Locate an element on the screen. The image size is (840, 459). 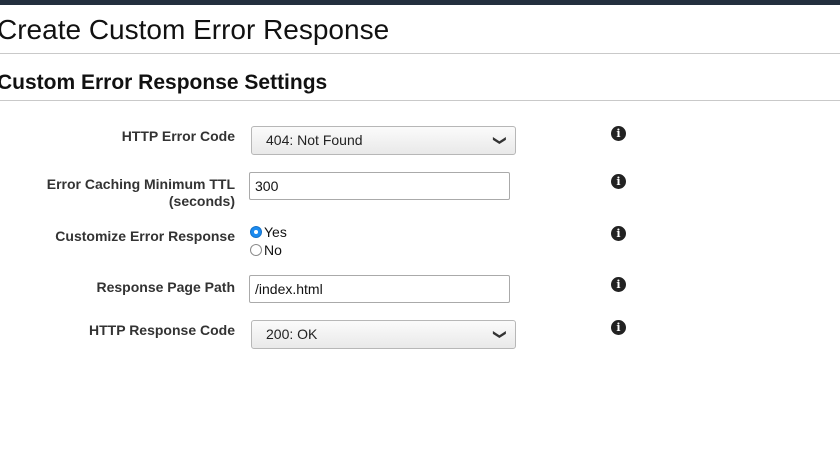
radio-yes-label: Yes is located at coordinates (275, 232).